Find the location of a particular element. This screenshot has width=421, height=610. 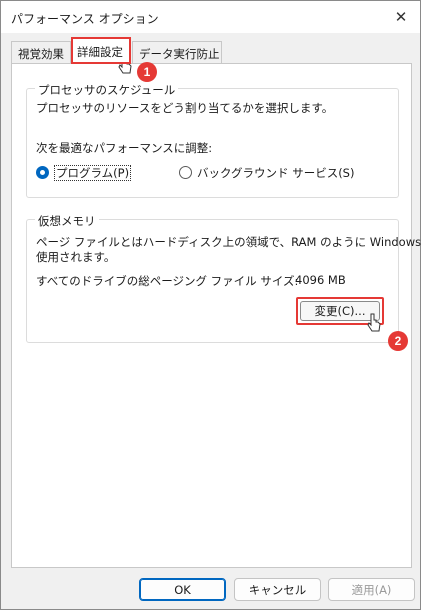

close-icon: ✕ is located at coordinates (401, 17).